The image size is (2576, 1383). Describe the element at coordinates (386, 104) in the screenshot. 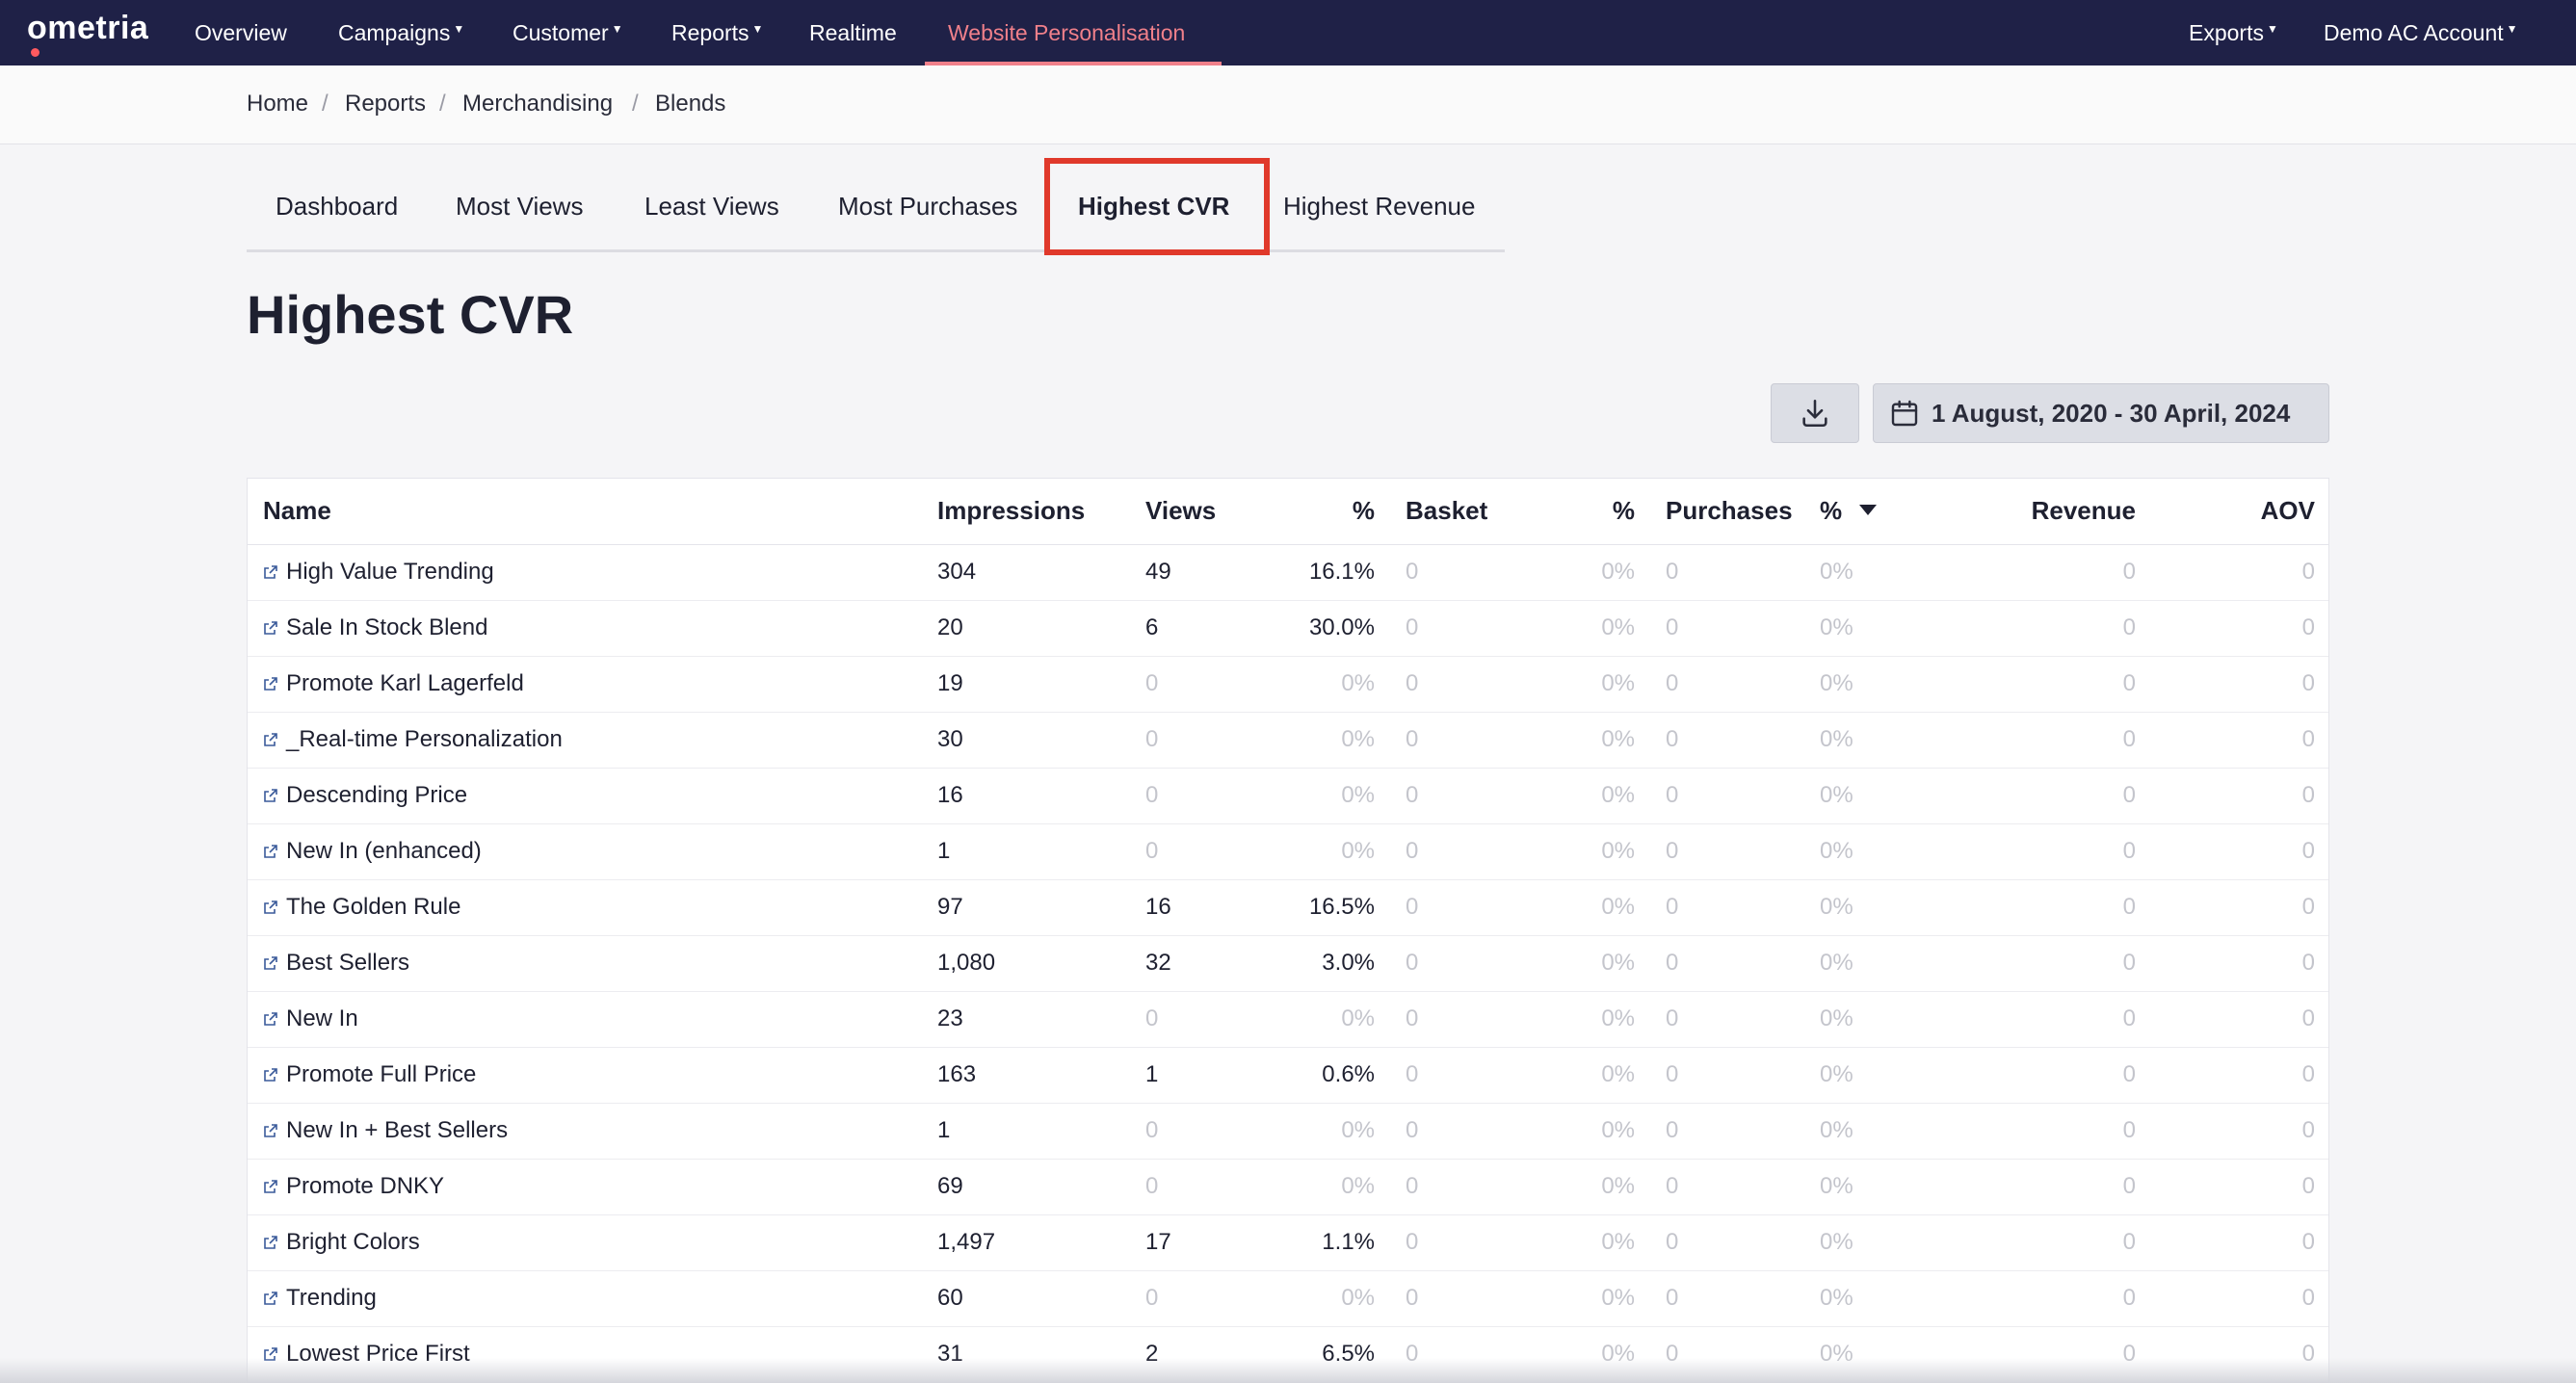

I see `breadcrumb-reports: Reports` at that location.